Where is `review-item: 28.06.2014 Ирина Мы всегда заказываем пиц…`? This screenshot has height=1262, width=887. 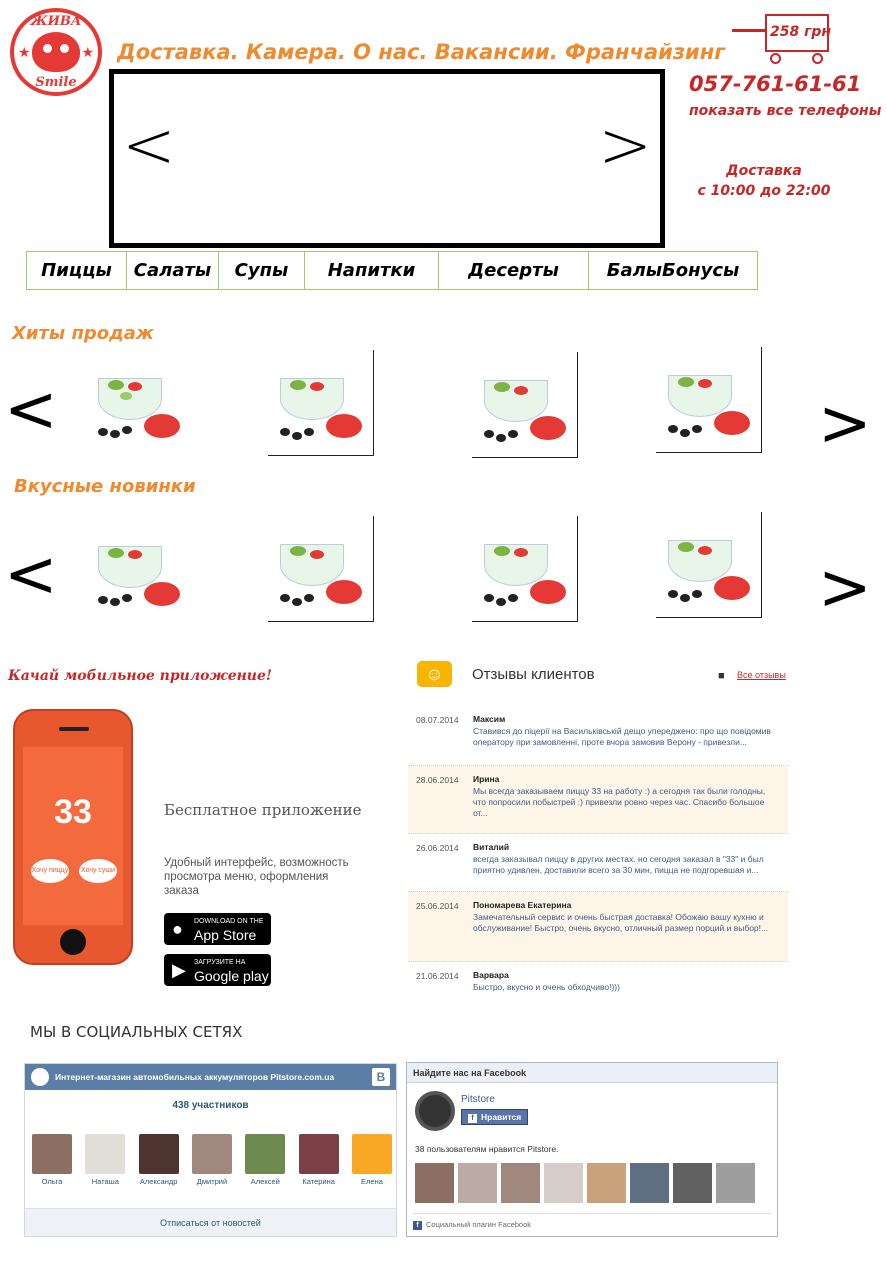
review-item: 28.06.2014 Ирина Мы всегда заказываем пиц… is located at coordinates (598, 800).